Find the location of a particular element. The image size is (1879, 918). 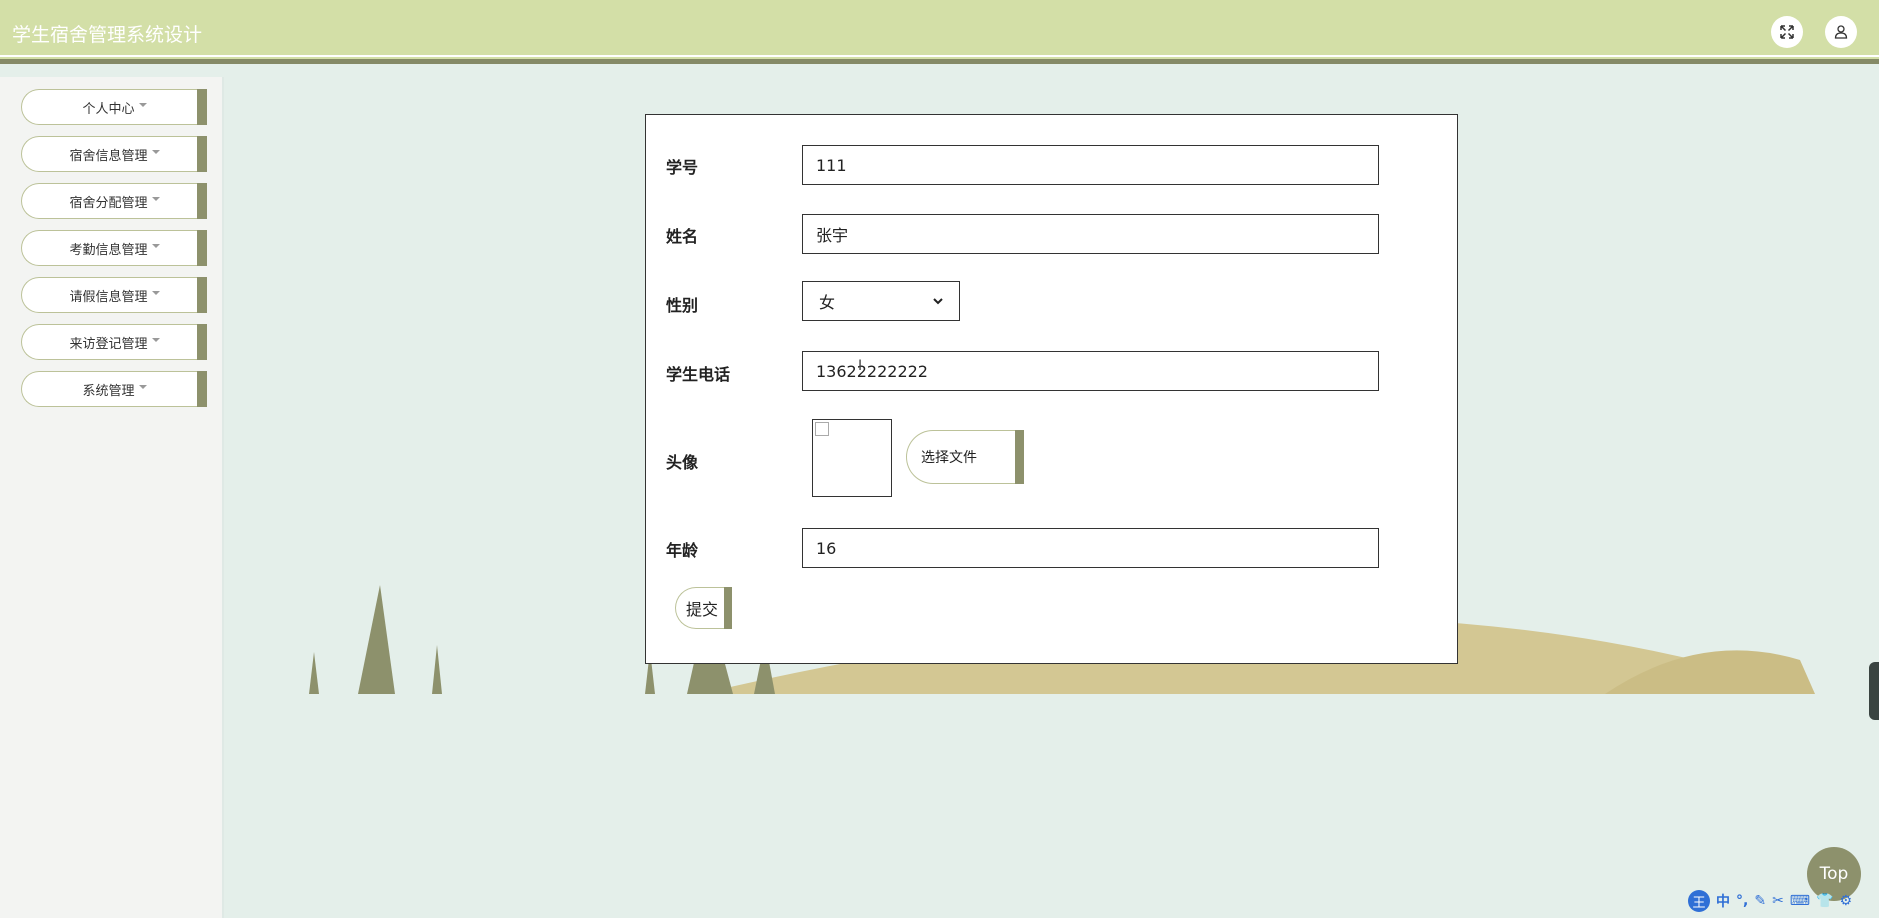

sidebar-item-label: 请假信息管理 is located at coordinates (108, 297).